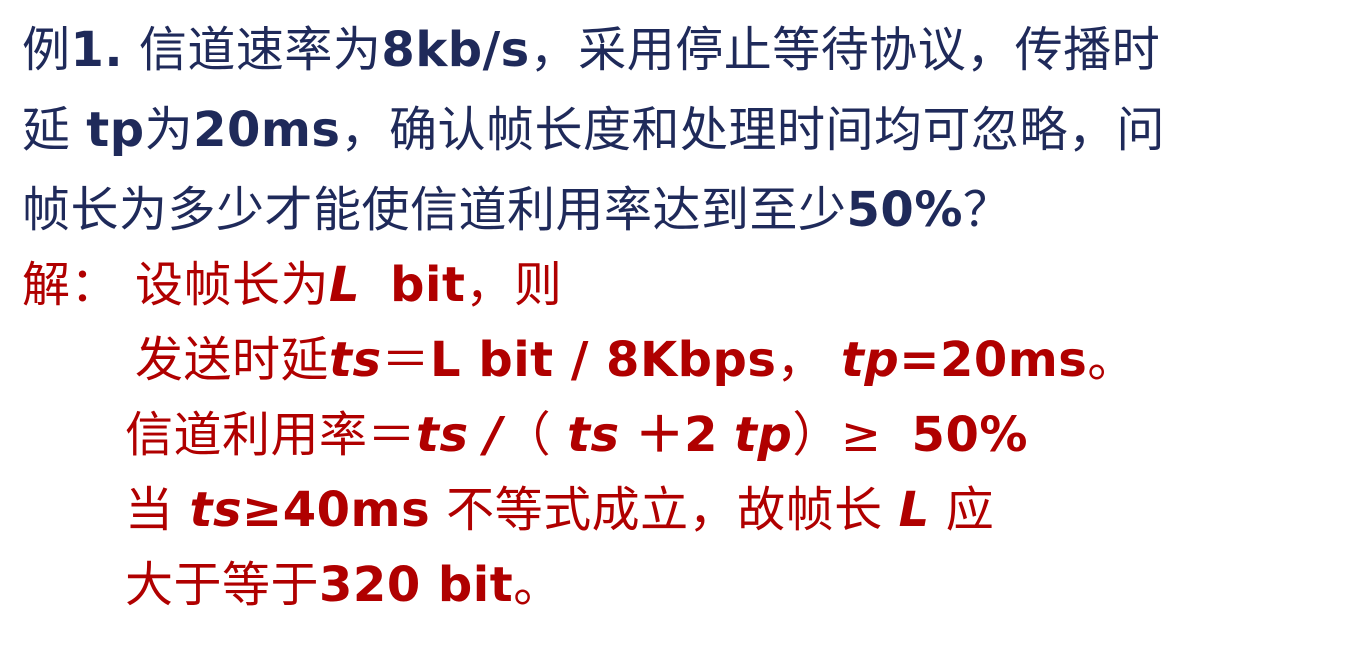 The image size is (1351, 649). Describe the element at coordinates (1111, 360) in the screenshot. I see `a2-h: 。` at that location.